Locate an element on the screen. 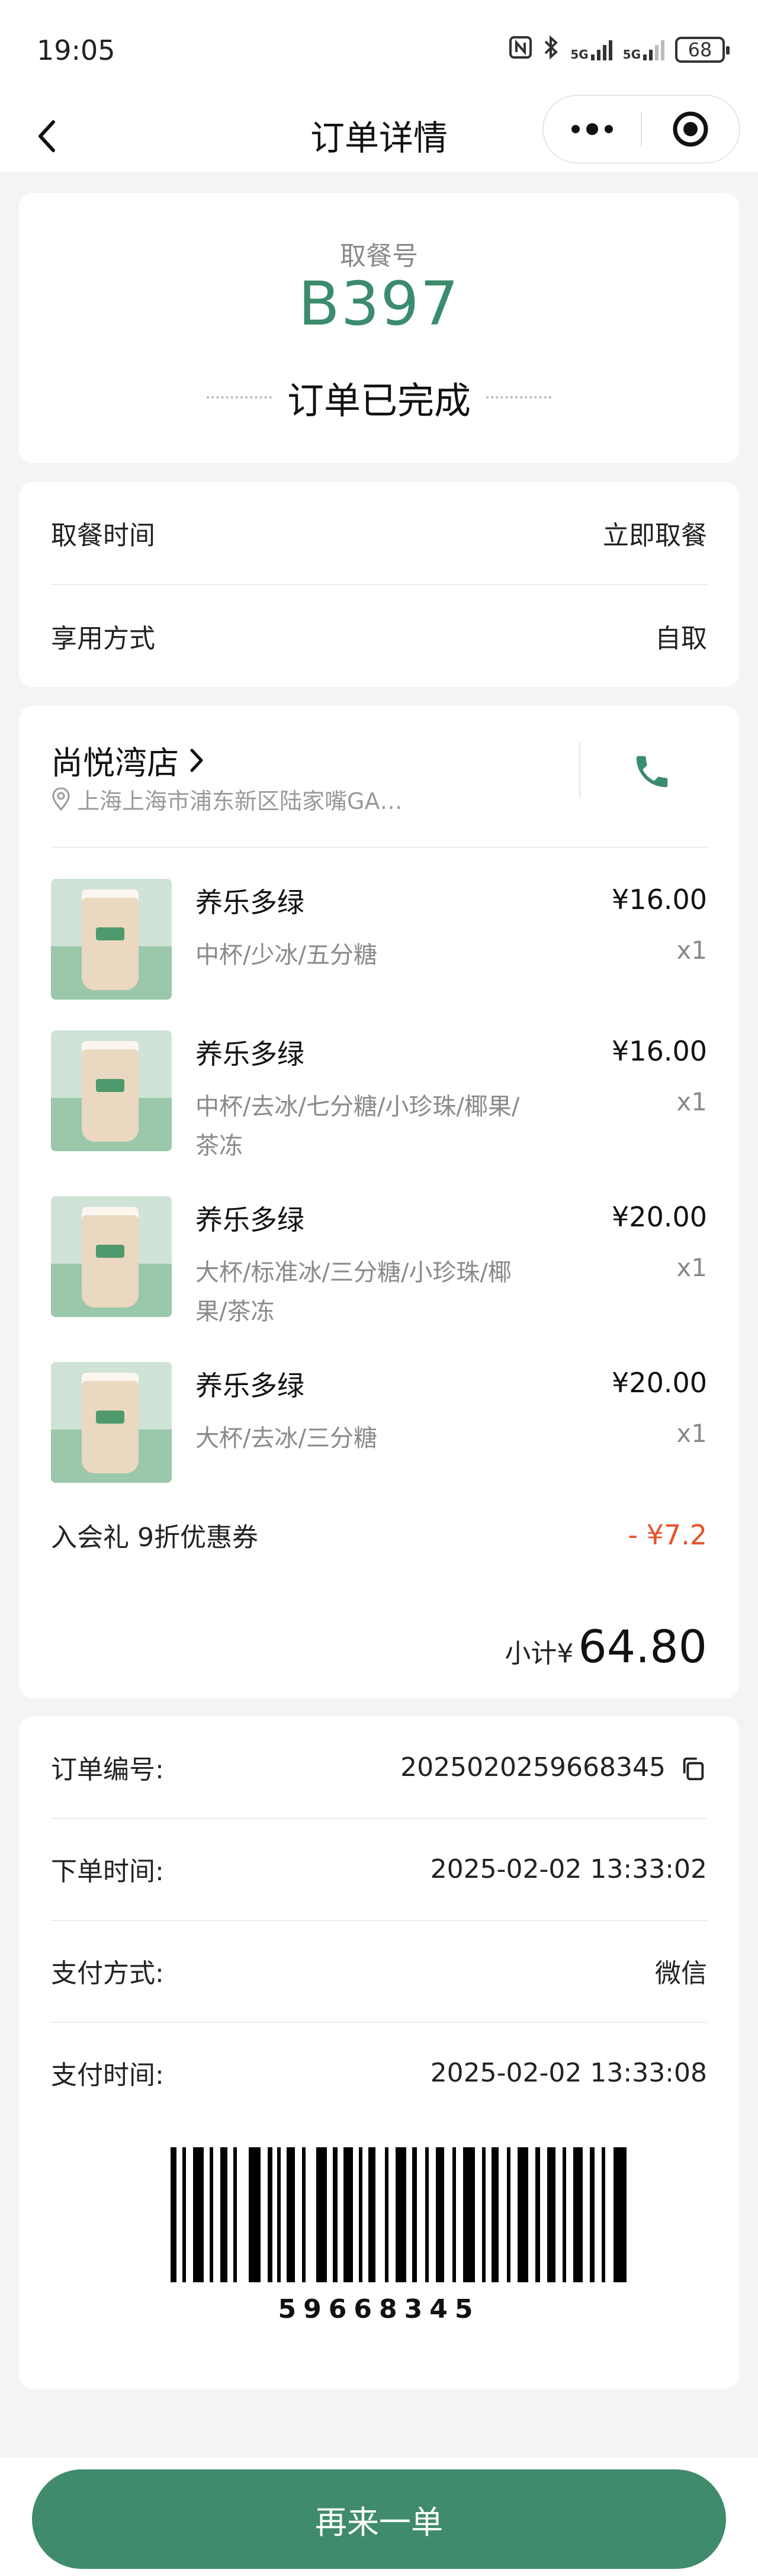 The width and height of the screenshot is (758, 2576). order-item: 养乐多绿 中杯/去冰/七分糖/小珍珠/椰果/茶冻 ¥16.00 x1 is located at coordinates (379, 1098).